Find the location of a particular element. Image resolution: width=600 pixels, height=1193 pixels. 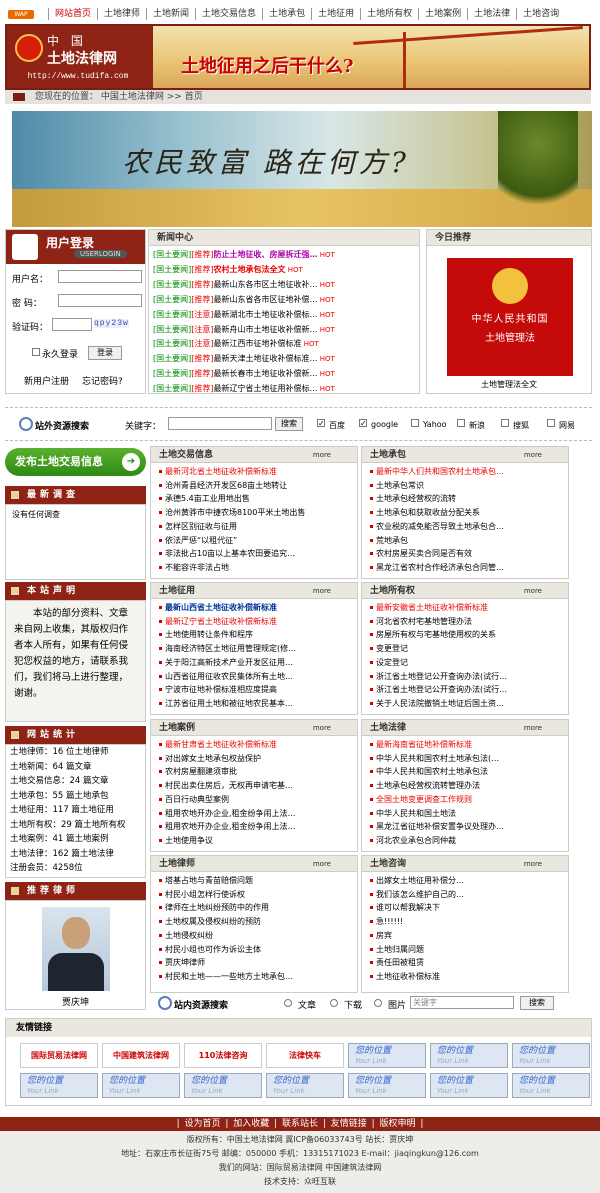

news-item: [国土要闻][注意]最新江西市征地补偿标准 HOT is located at coordinates (286, 344).